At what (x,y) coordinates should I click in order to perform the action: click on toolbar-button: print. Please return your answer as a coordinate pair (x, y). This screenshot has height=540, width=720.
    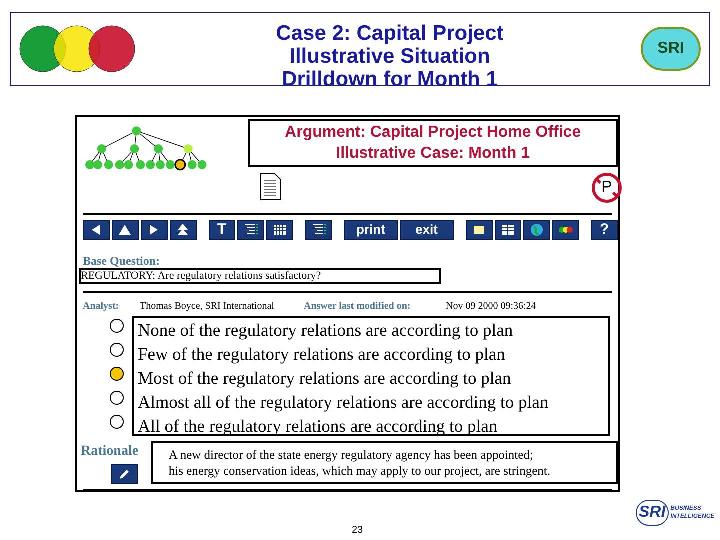
    Looking at the image, I should click on (371, 230).